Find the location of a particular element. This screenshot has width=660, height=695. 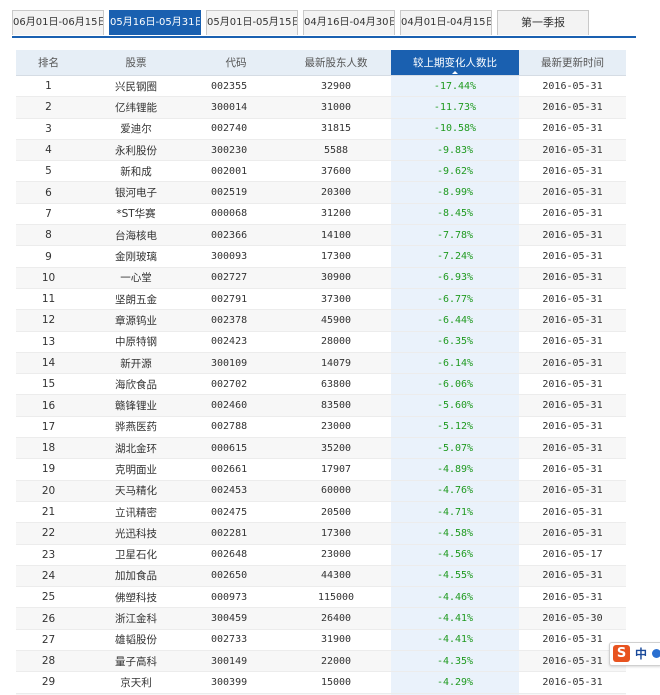

cell-stock-name: 立讯精密 is located at coordinates (136, 512).